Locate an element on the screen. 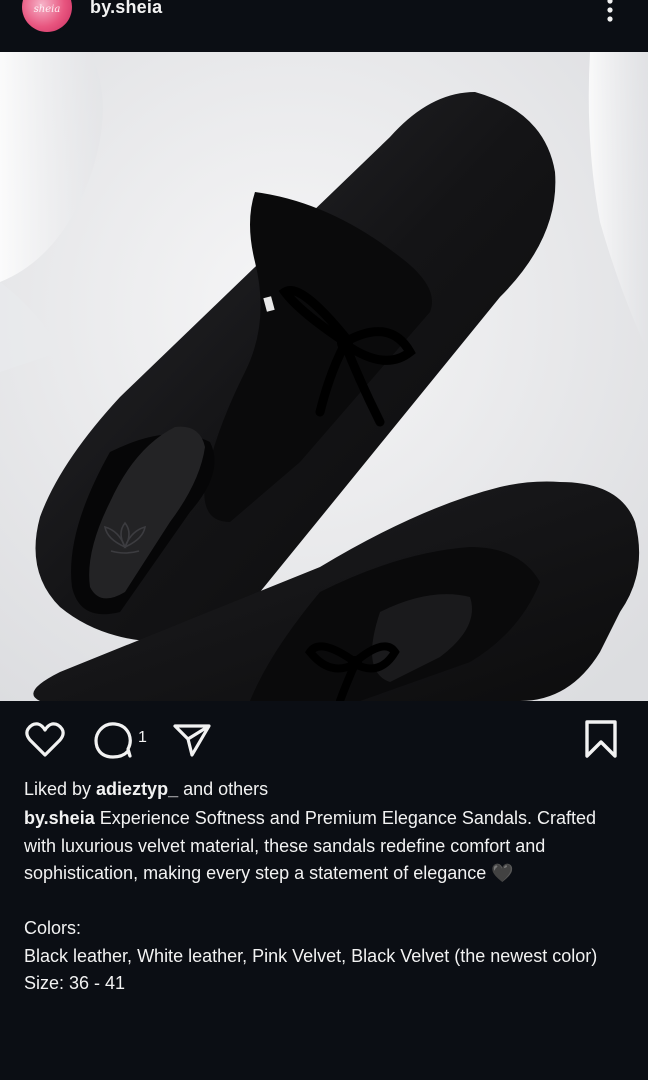 The height and width of the screenshot is (1080, 648). likes-text: Liked by adieztyp_ and others is located at coordinates (324, 789).